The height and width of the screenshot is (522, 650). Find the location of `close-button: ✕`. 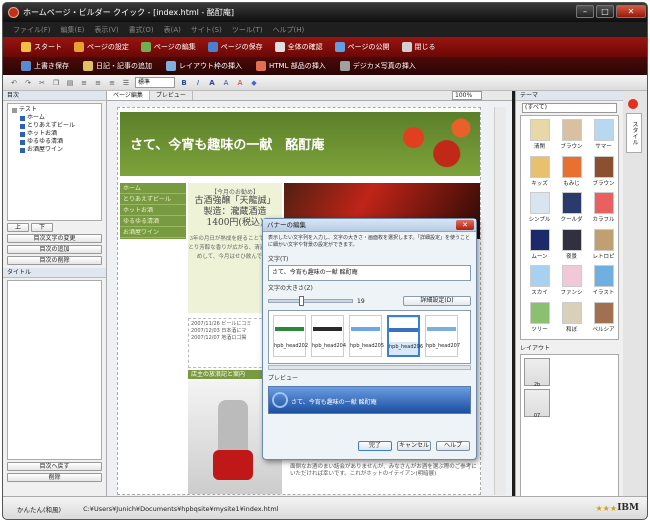

close-button: ✕ is located at coordinates (631, 11).